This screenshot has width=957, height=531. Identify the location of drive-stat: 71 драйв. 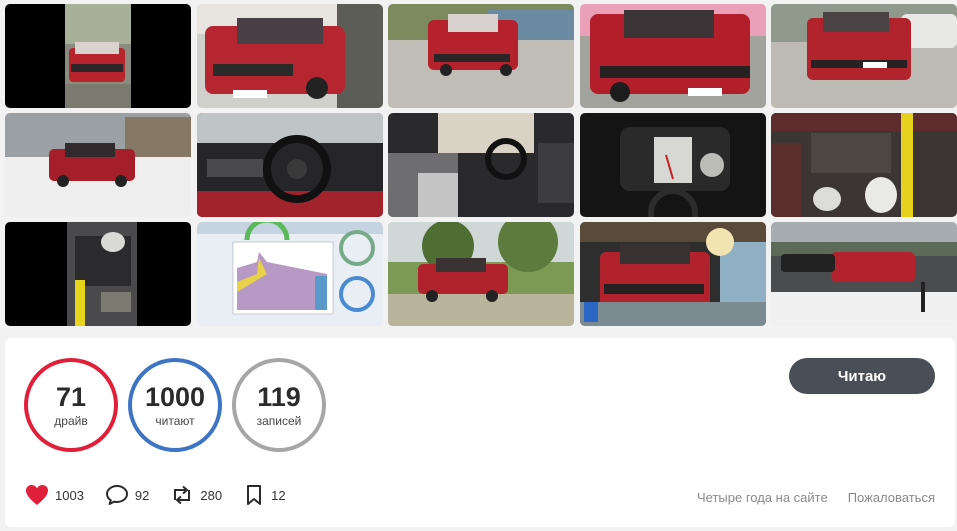
(71, 405).